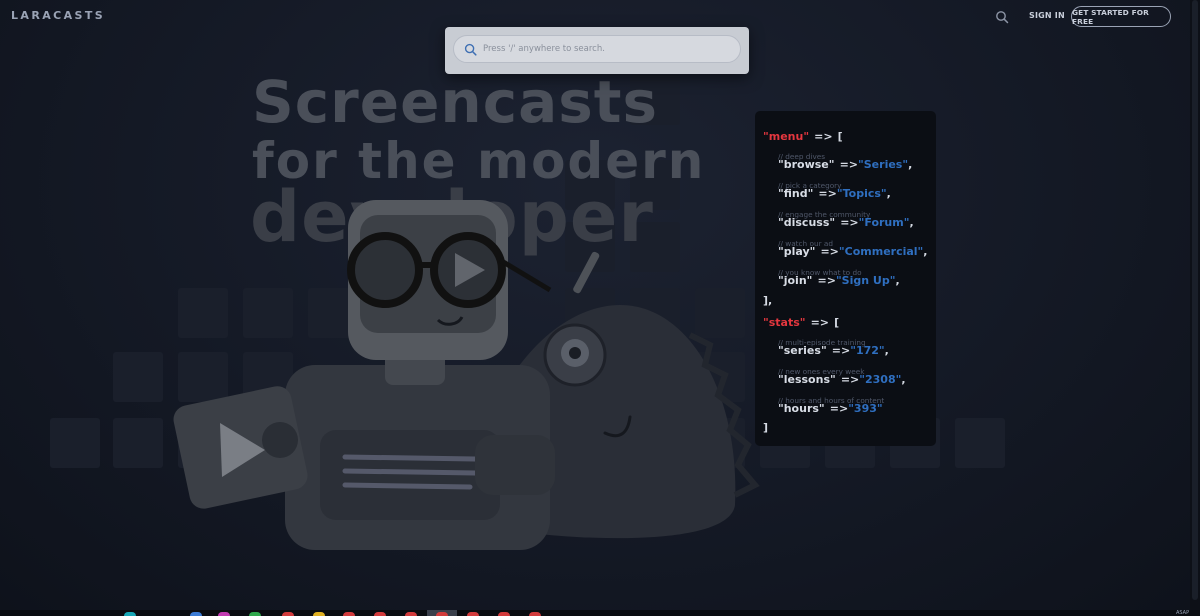  Describe the element at coordinates (455, 102) in the screenshot. I see `hero-title-line-1: Screencasts` at that location.